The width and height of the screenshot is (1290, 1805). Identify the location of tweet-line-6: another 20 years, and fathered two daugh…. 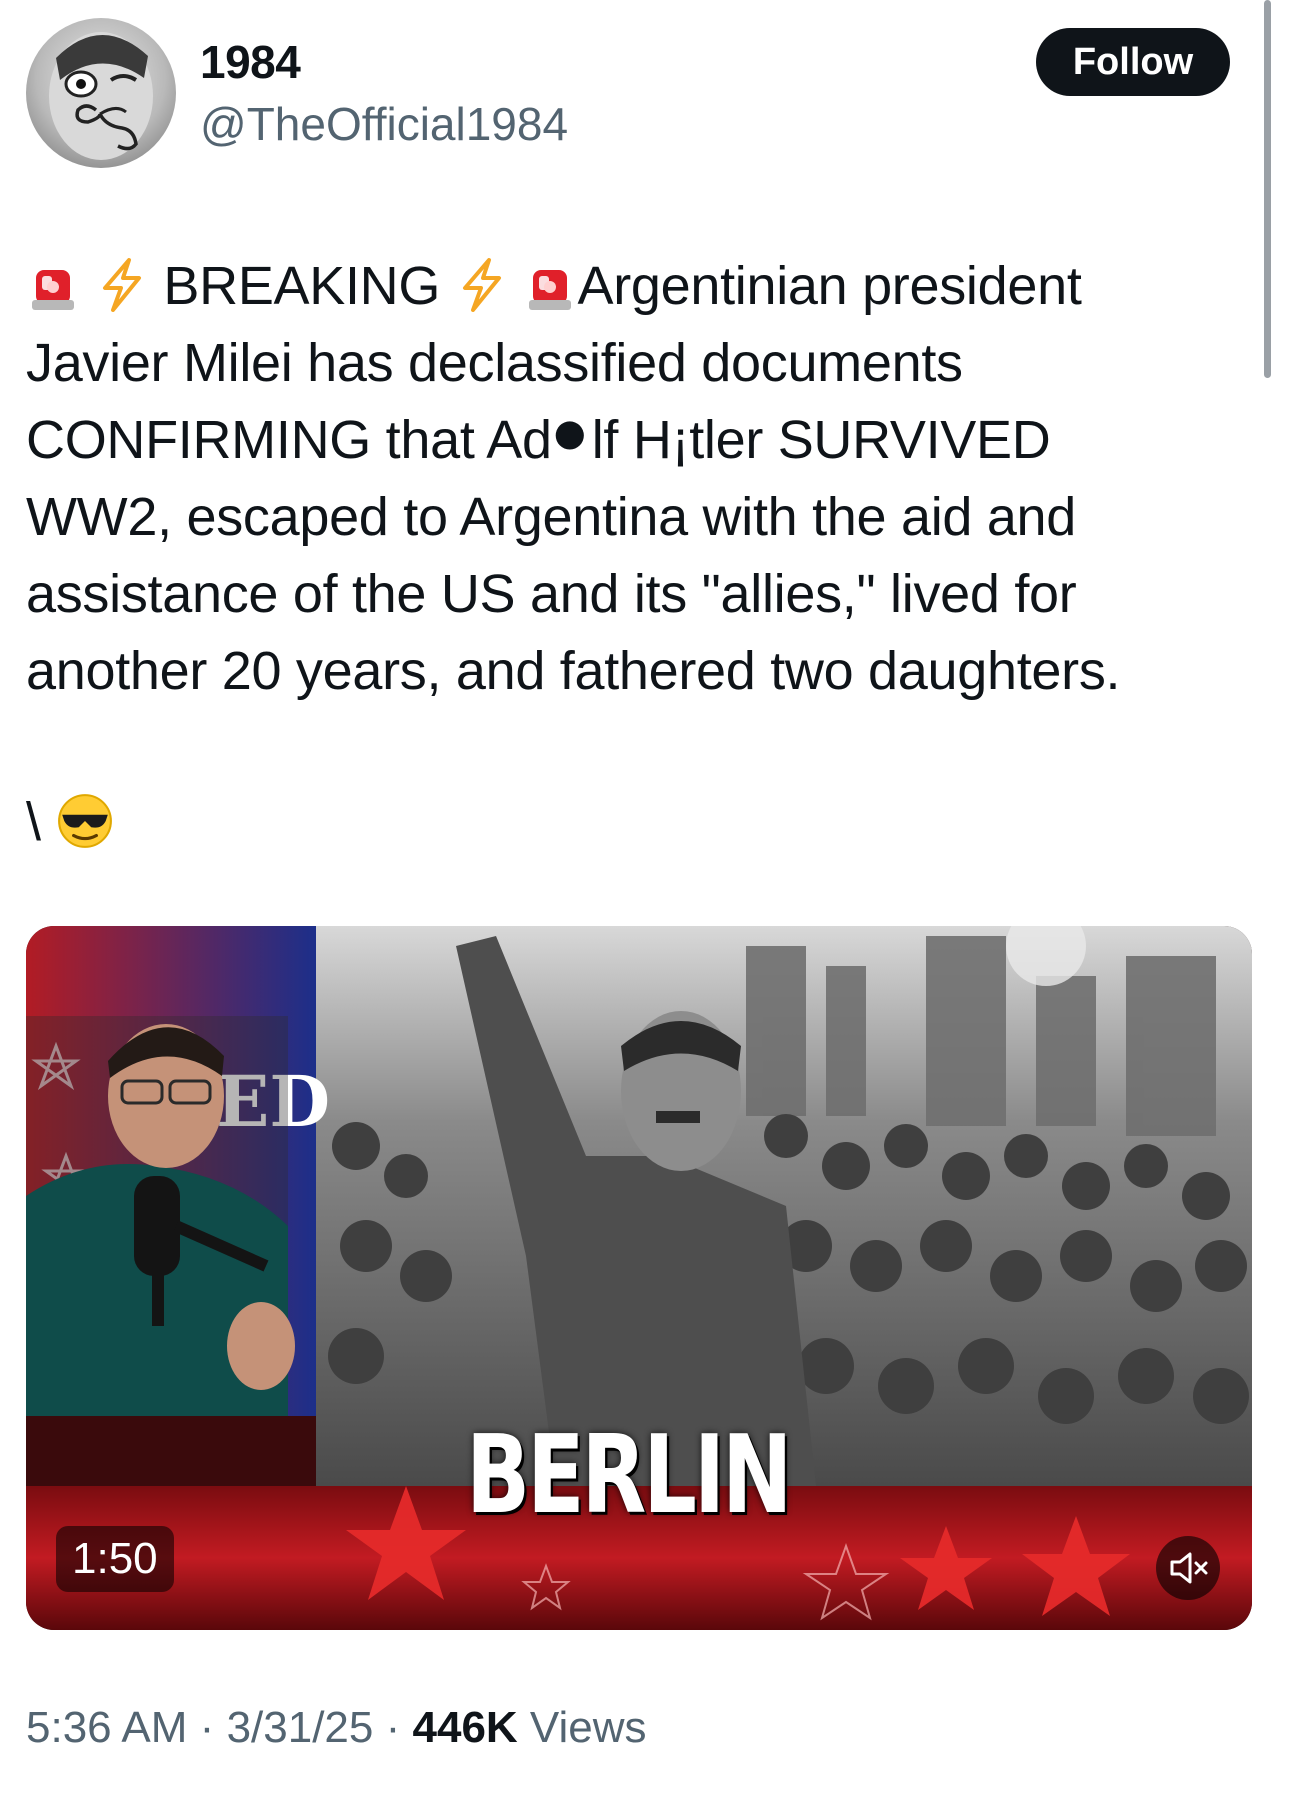
(573, 671).